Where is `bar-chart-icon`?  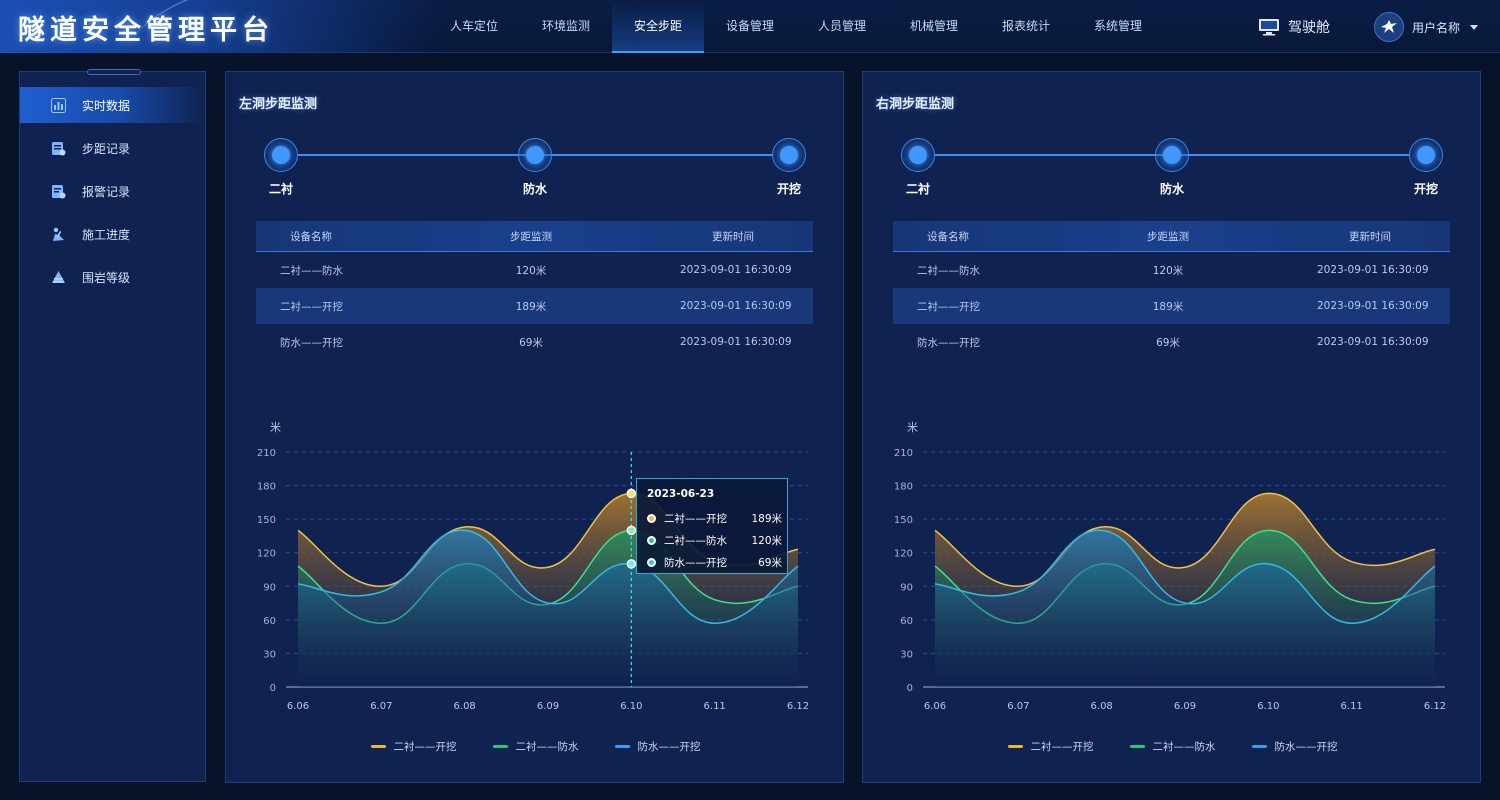 bar-chart-icon is located at coordinates (58, 105).